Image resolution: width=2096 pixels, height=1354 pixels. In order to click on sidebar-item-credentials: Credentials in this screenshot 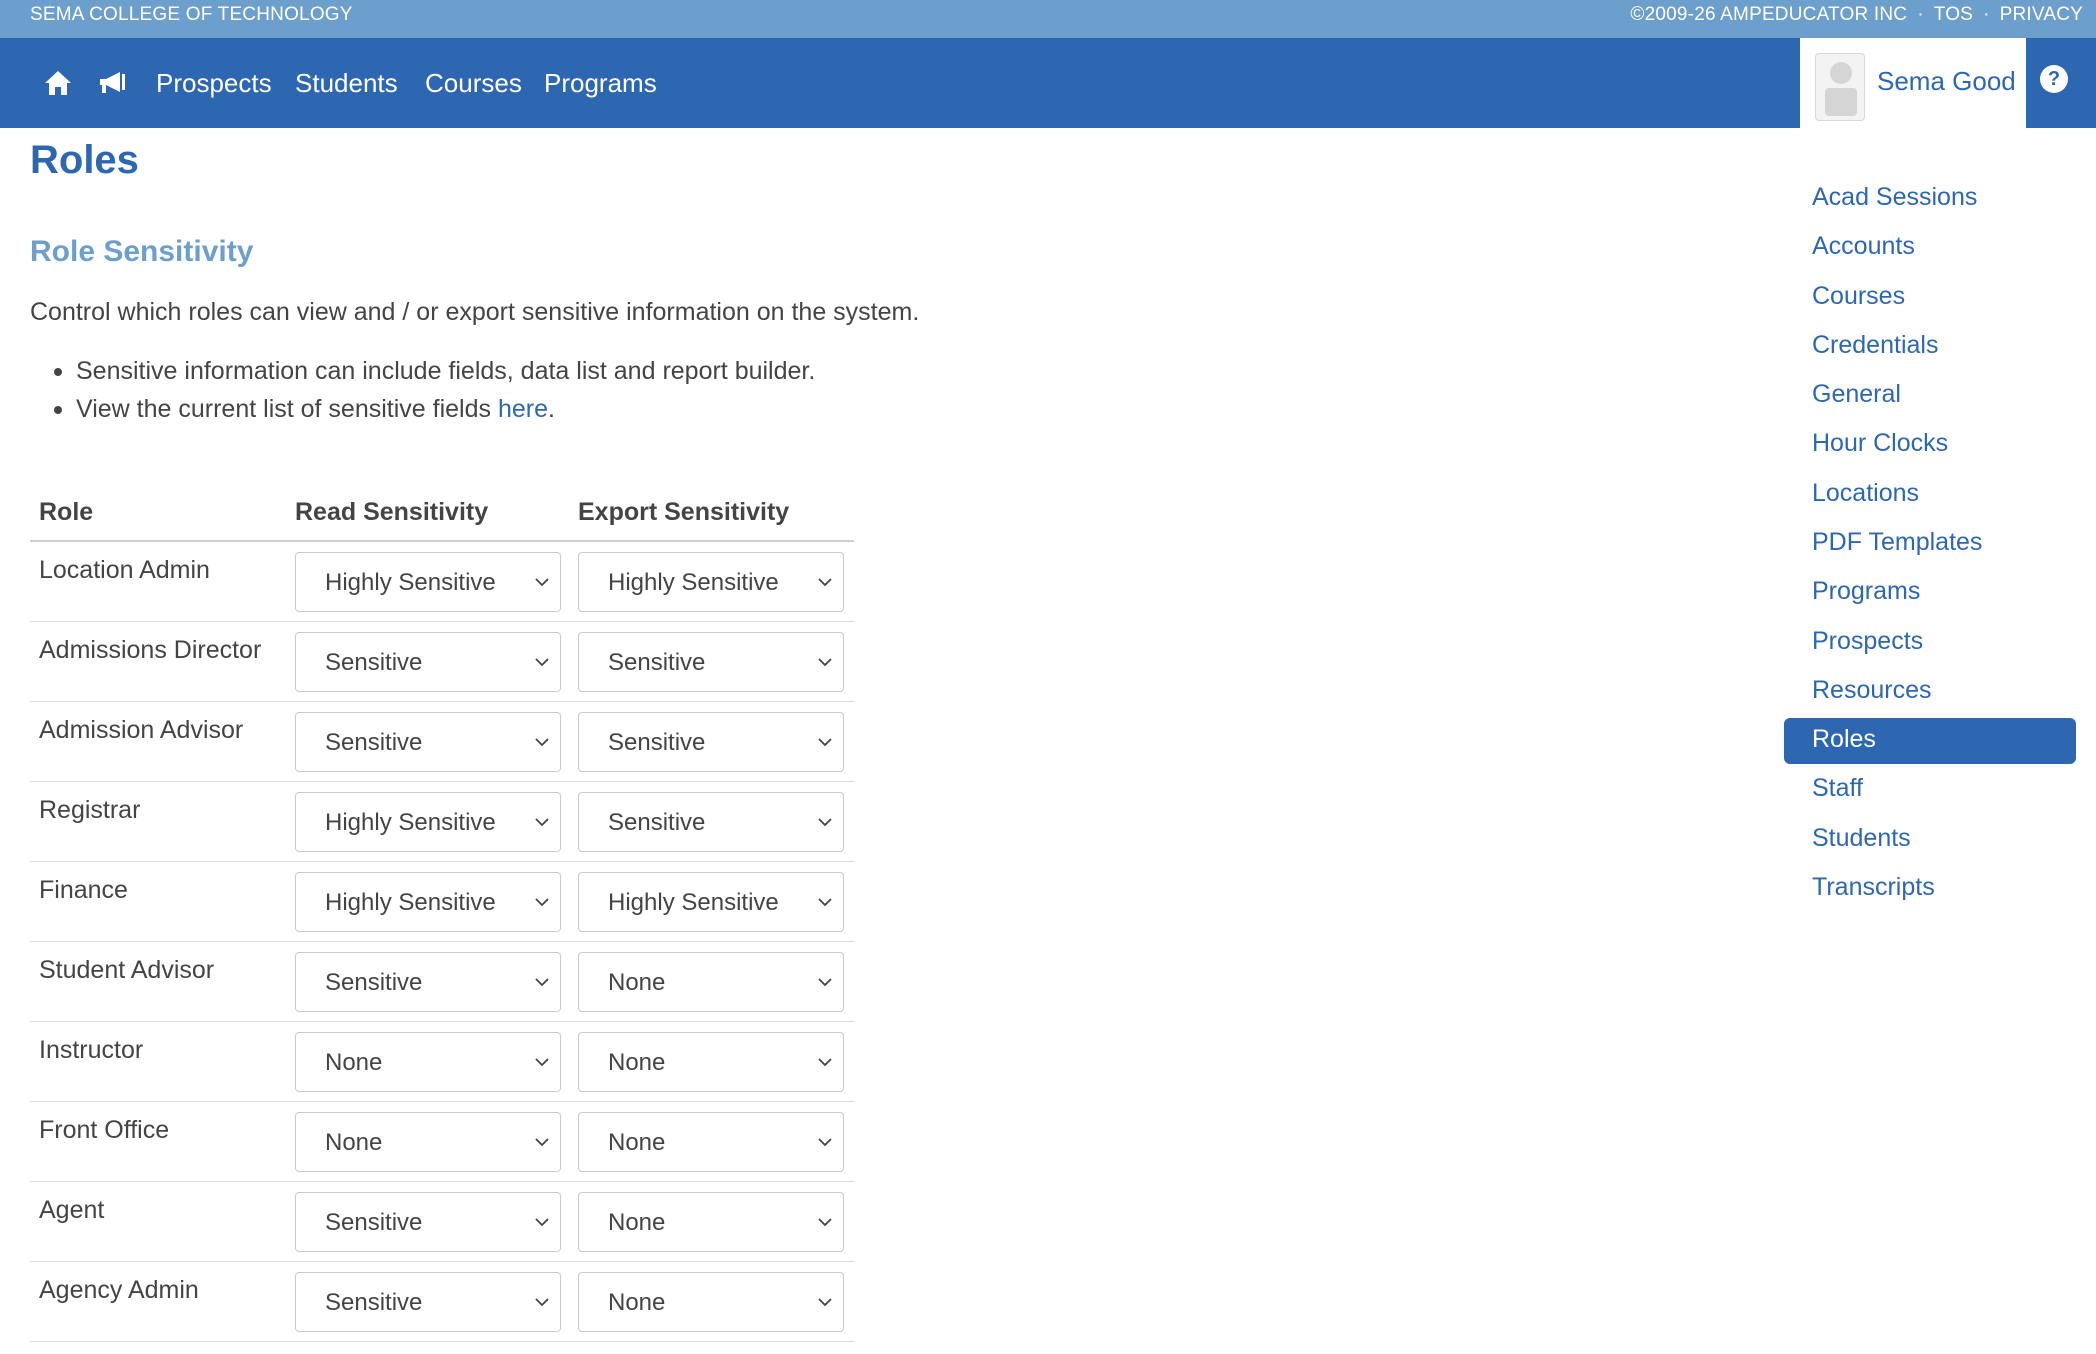, I will do `click(1930, 348)`.